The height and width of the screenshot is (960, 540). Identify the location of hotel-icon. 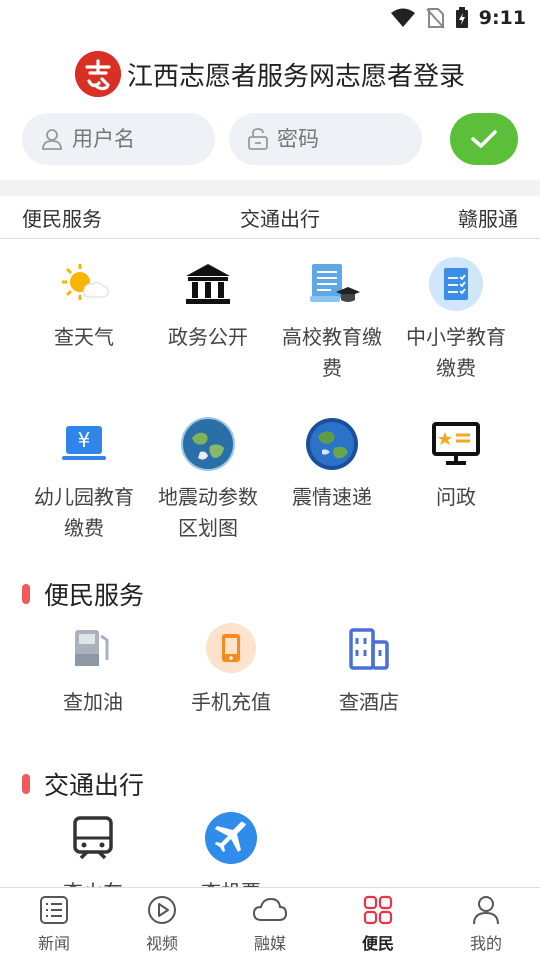
(369, 649).